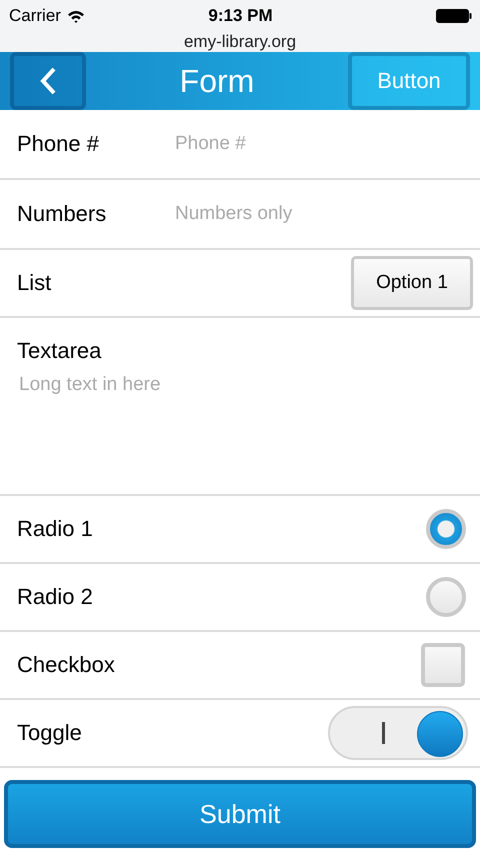 Image resolution: width=480 pixels, height=852 pixels. What do you see at coordinates (443, 665) in the screenshot?
I see `checkbox` at bounding box center [443, 665].